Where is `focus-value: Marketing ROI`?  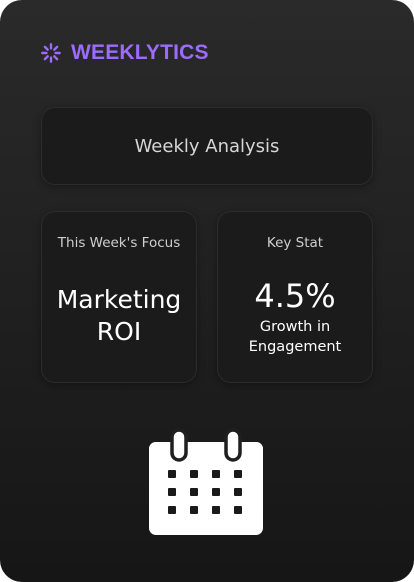 focus-value: Marketing ROI is located at coordinates (119, 316).